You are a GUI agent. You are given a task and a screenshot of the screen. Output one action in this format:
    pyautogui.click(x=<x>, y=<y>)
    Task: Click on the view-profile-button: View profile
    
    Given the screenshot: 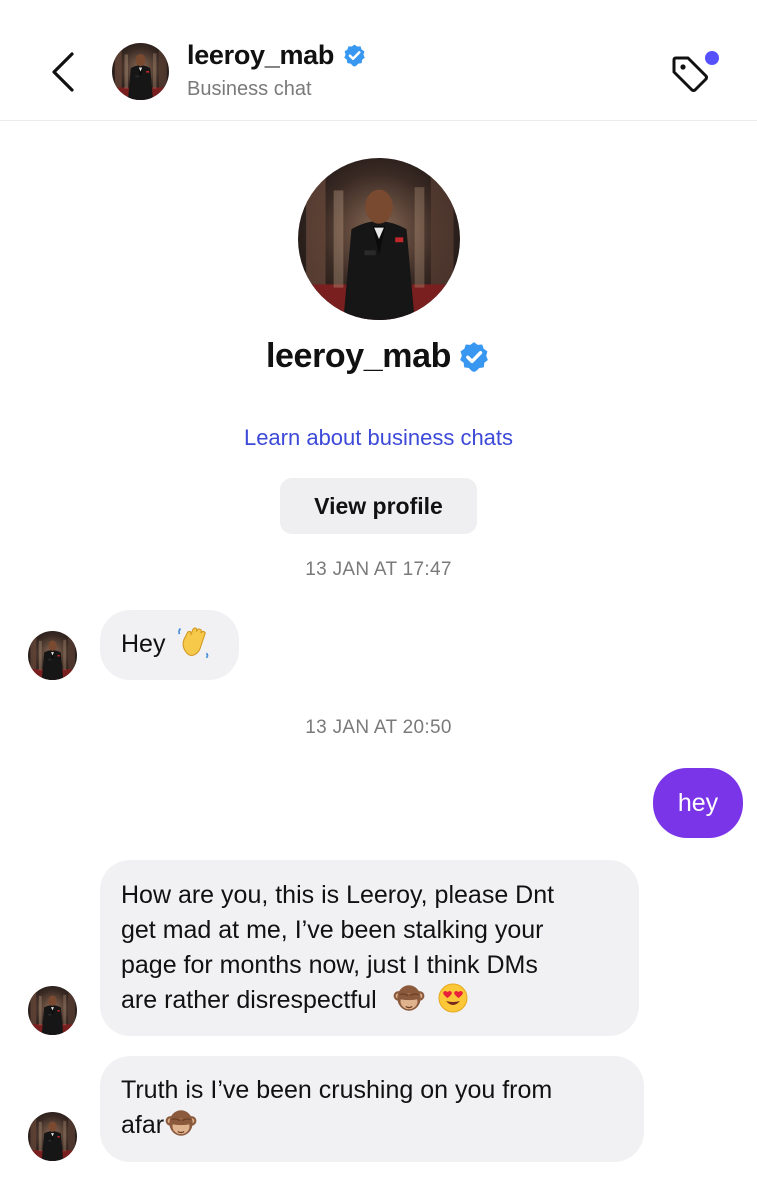 What is the action you would take?
    pyautogui.click(x=378, y=506)
    